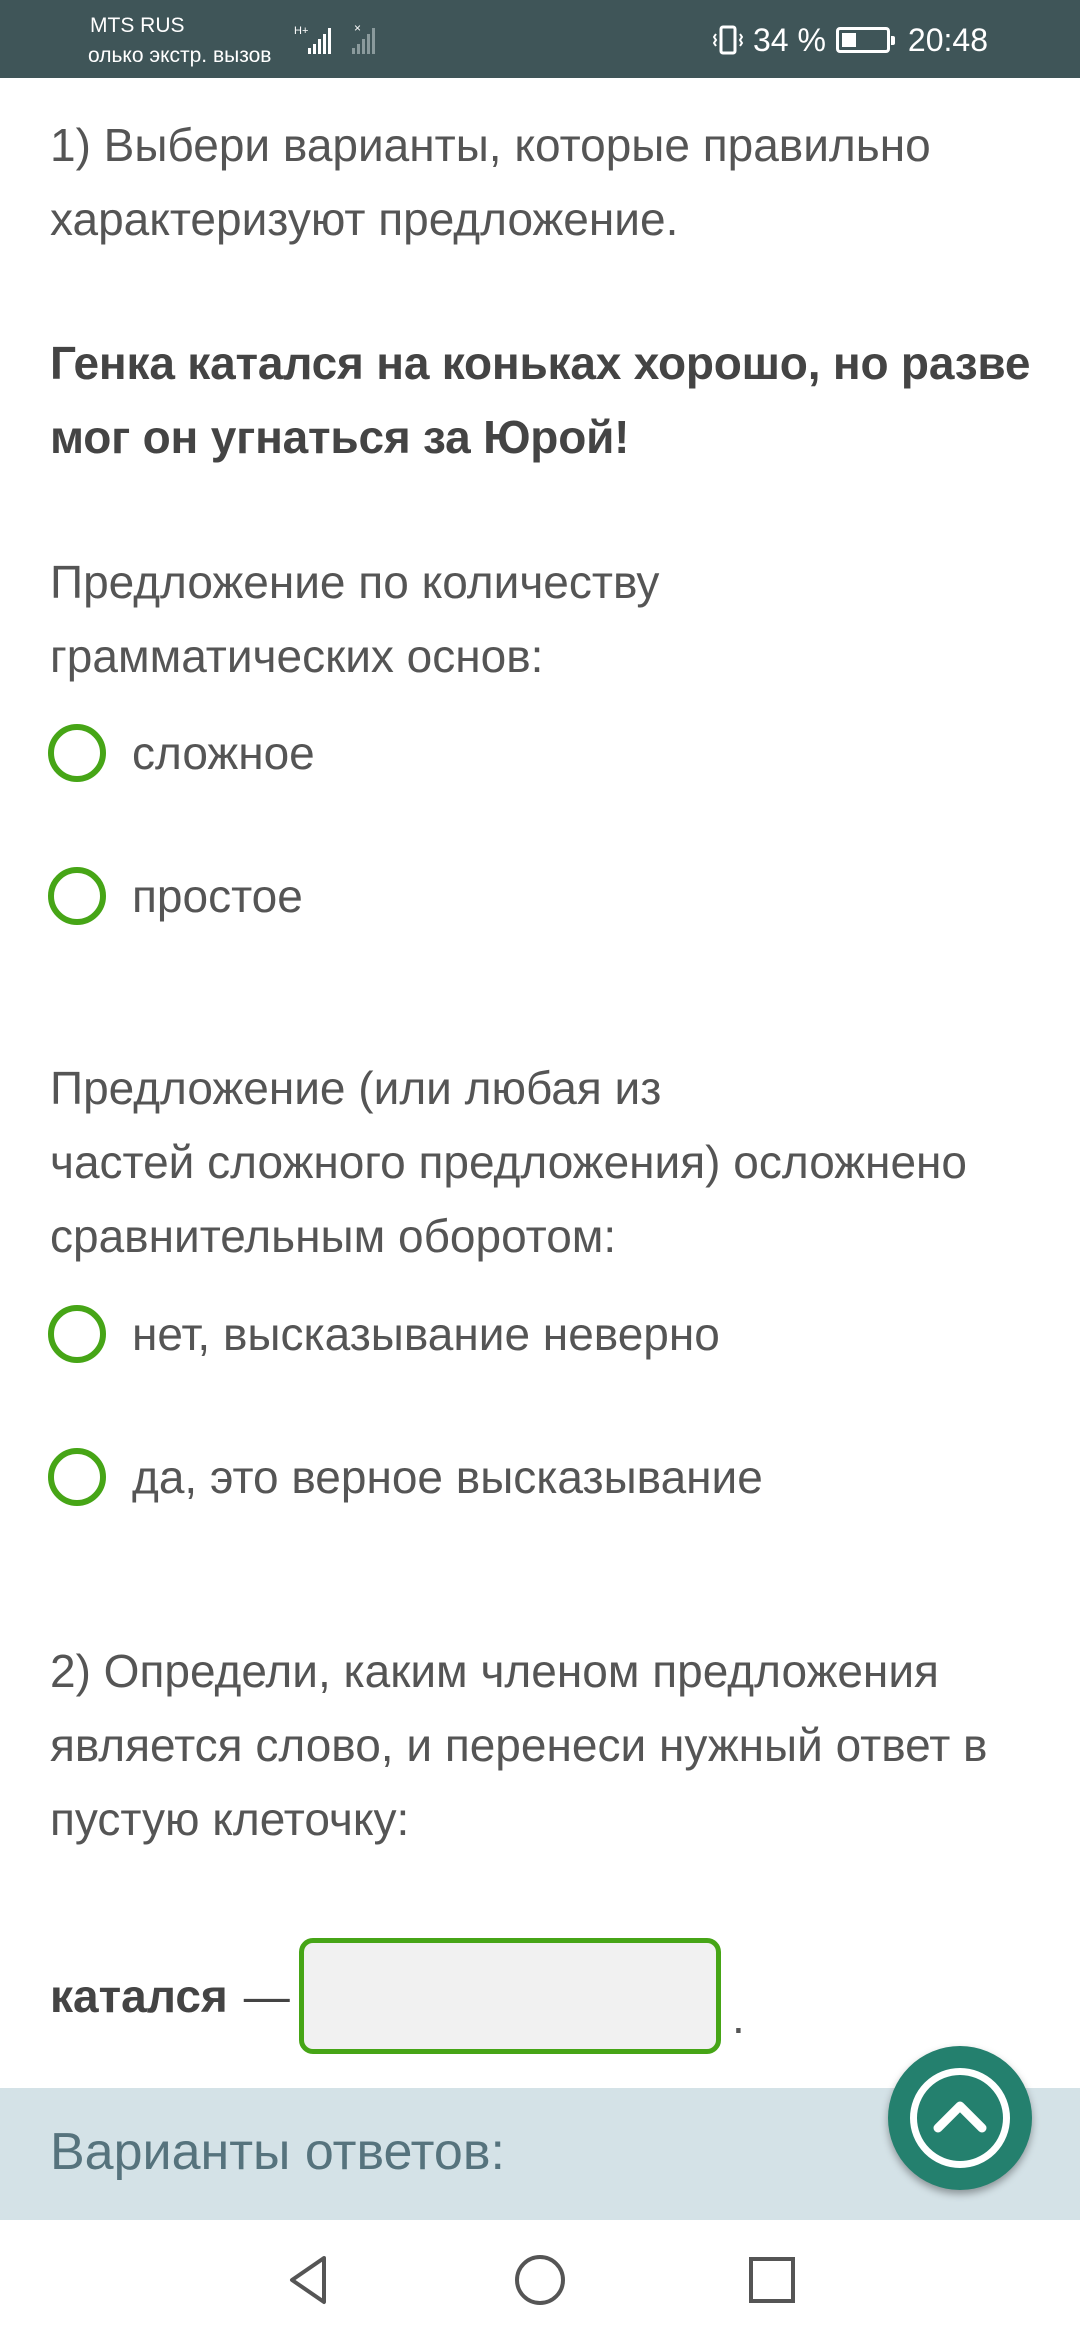 This screenshot has height=2340, width=1080. I want to click on dash: —, so click(266, 1996).